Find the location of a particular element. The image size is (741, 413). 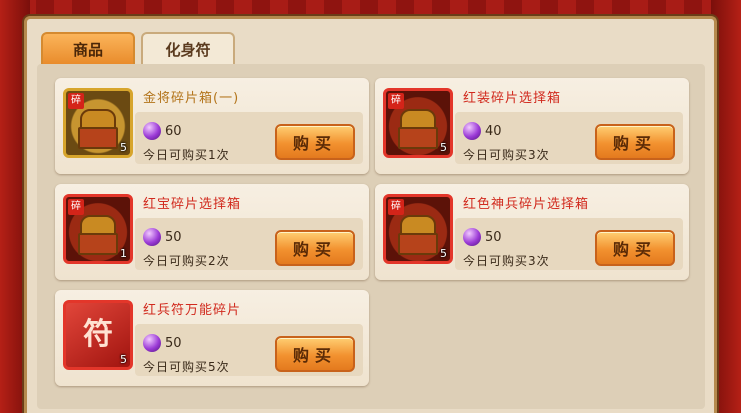

item-count: 1 is located at coordinates (123, 253).